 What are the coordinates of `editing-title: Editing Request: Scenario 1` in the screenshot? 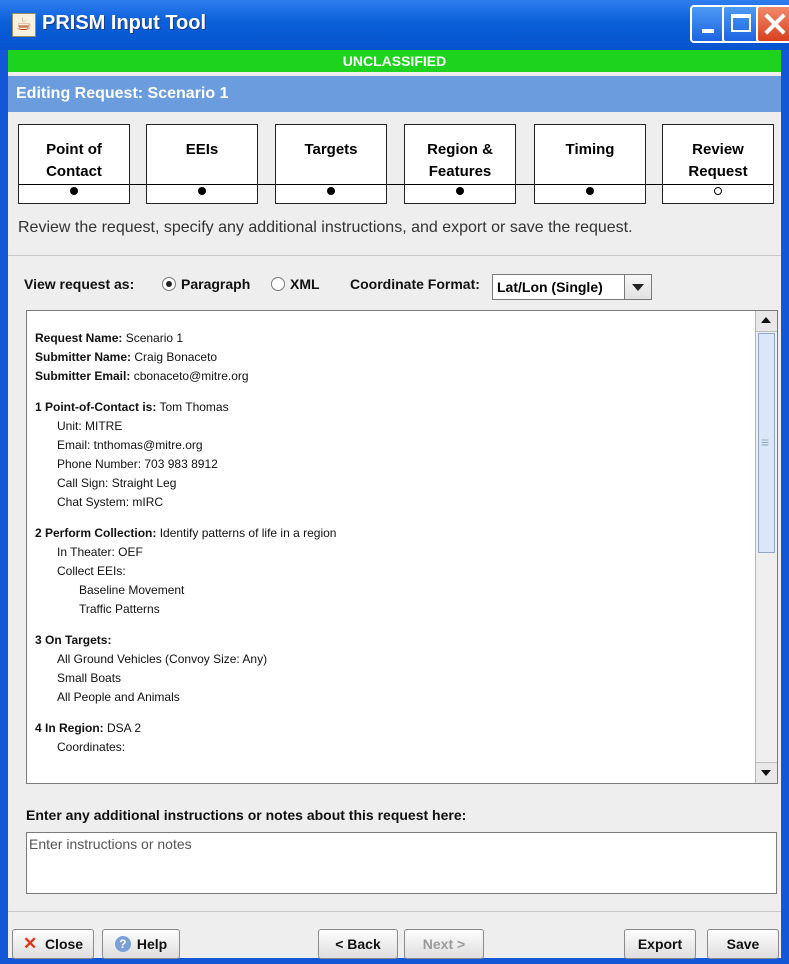 It's located at (394, 94).